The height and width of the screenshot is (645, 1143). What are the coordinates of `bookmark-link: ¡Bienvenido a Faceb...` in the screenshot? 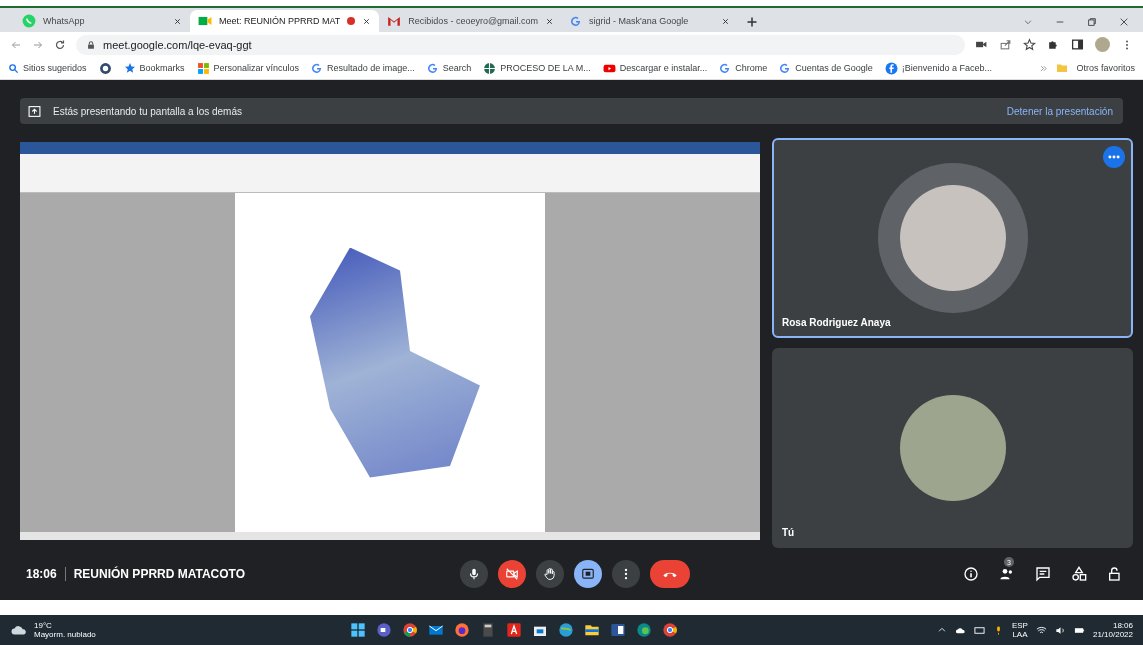 It's located at (946, 68).